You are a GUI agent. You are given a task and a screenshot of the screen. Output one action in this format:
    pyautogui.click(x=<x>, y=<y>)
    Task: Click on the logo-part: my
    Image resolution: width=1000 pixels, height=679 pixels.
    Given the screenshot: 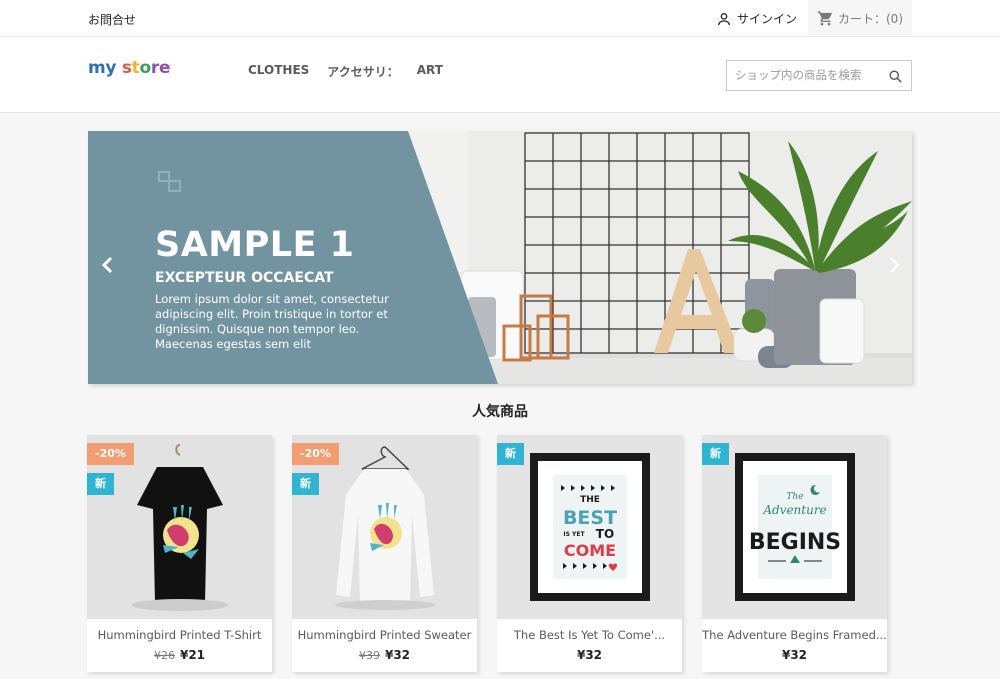 What is the action you would take?
    pyautogui.click(x=102, y=68)
    